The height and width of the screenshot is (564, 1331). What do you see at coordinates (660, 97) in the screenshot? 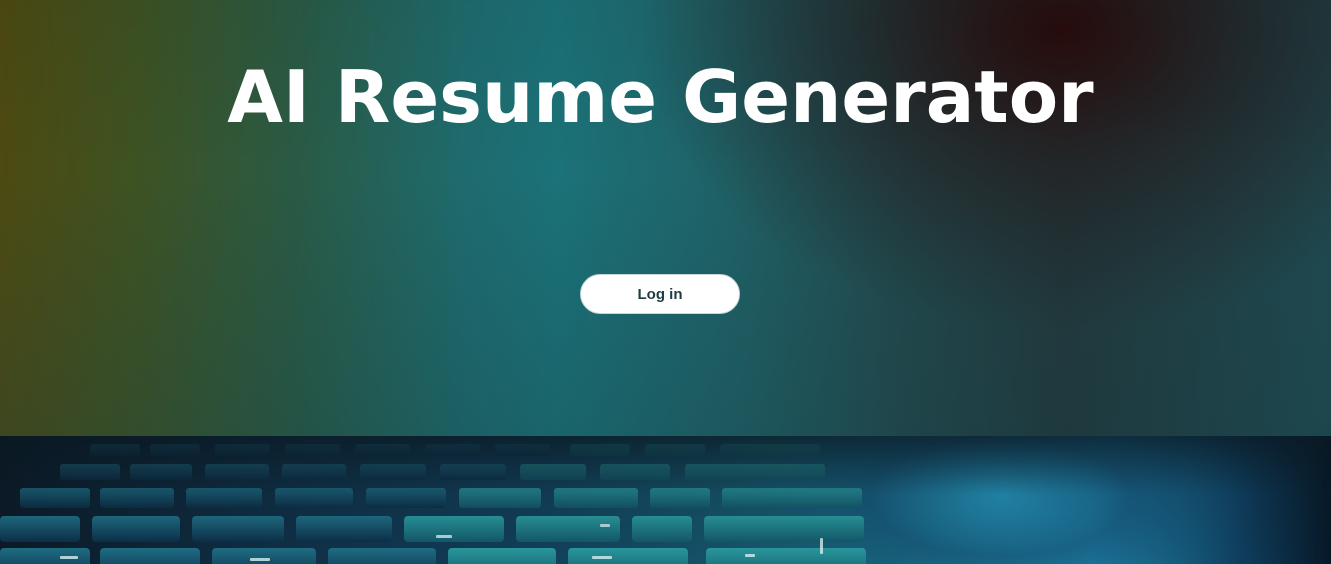
I see `page-title: AI Resume Generator` at bounding box center [660, 97].